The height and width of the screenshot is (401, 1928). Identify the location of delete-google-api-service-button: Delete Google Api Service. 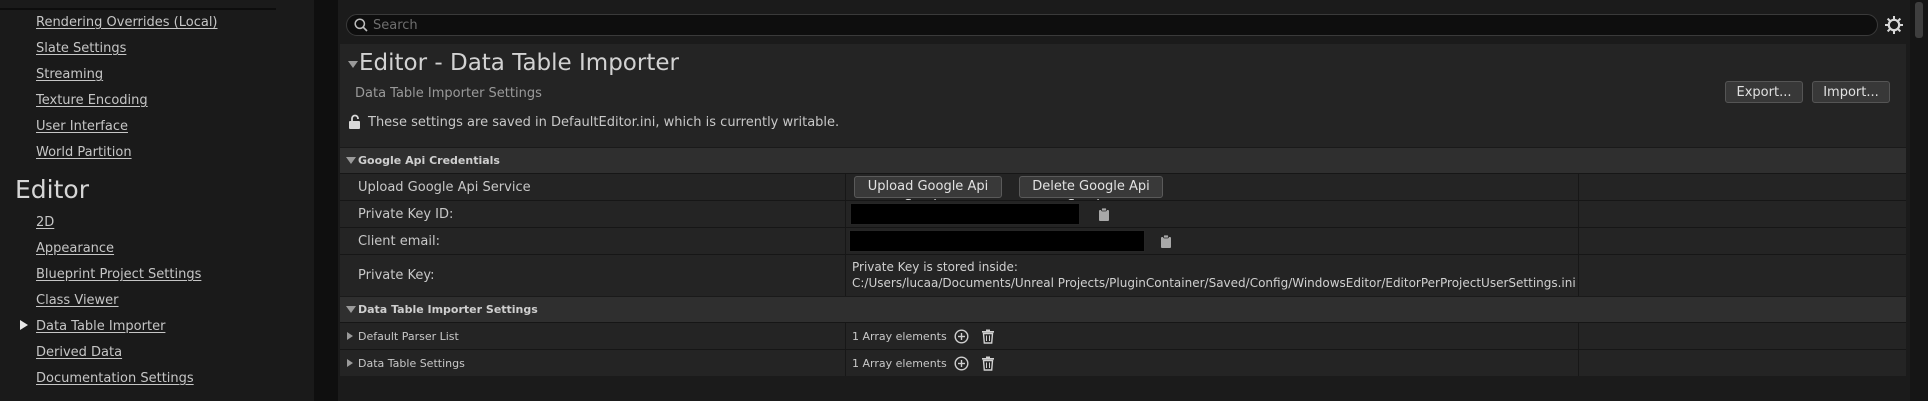
(1091, 194).